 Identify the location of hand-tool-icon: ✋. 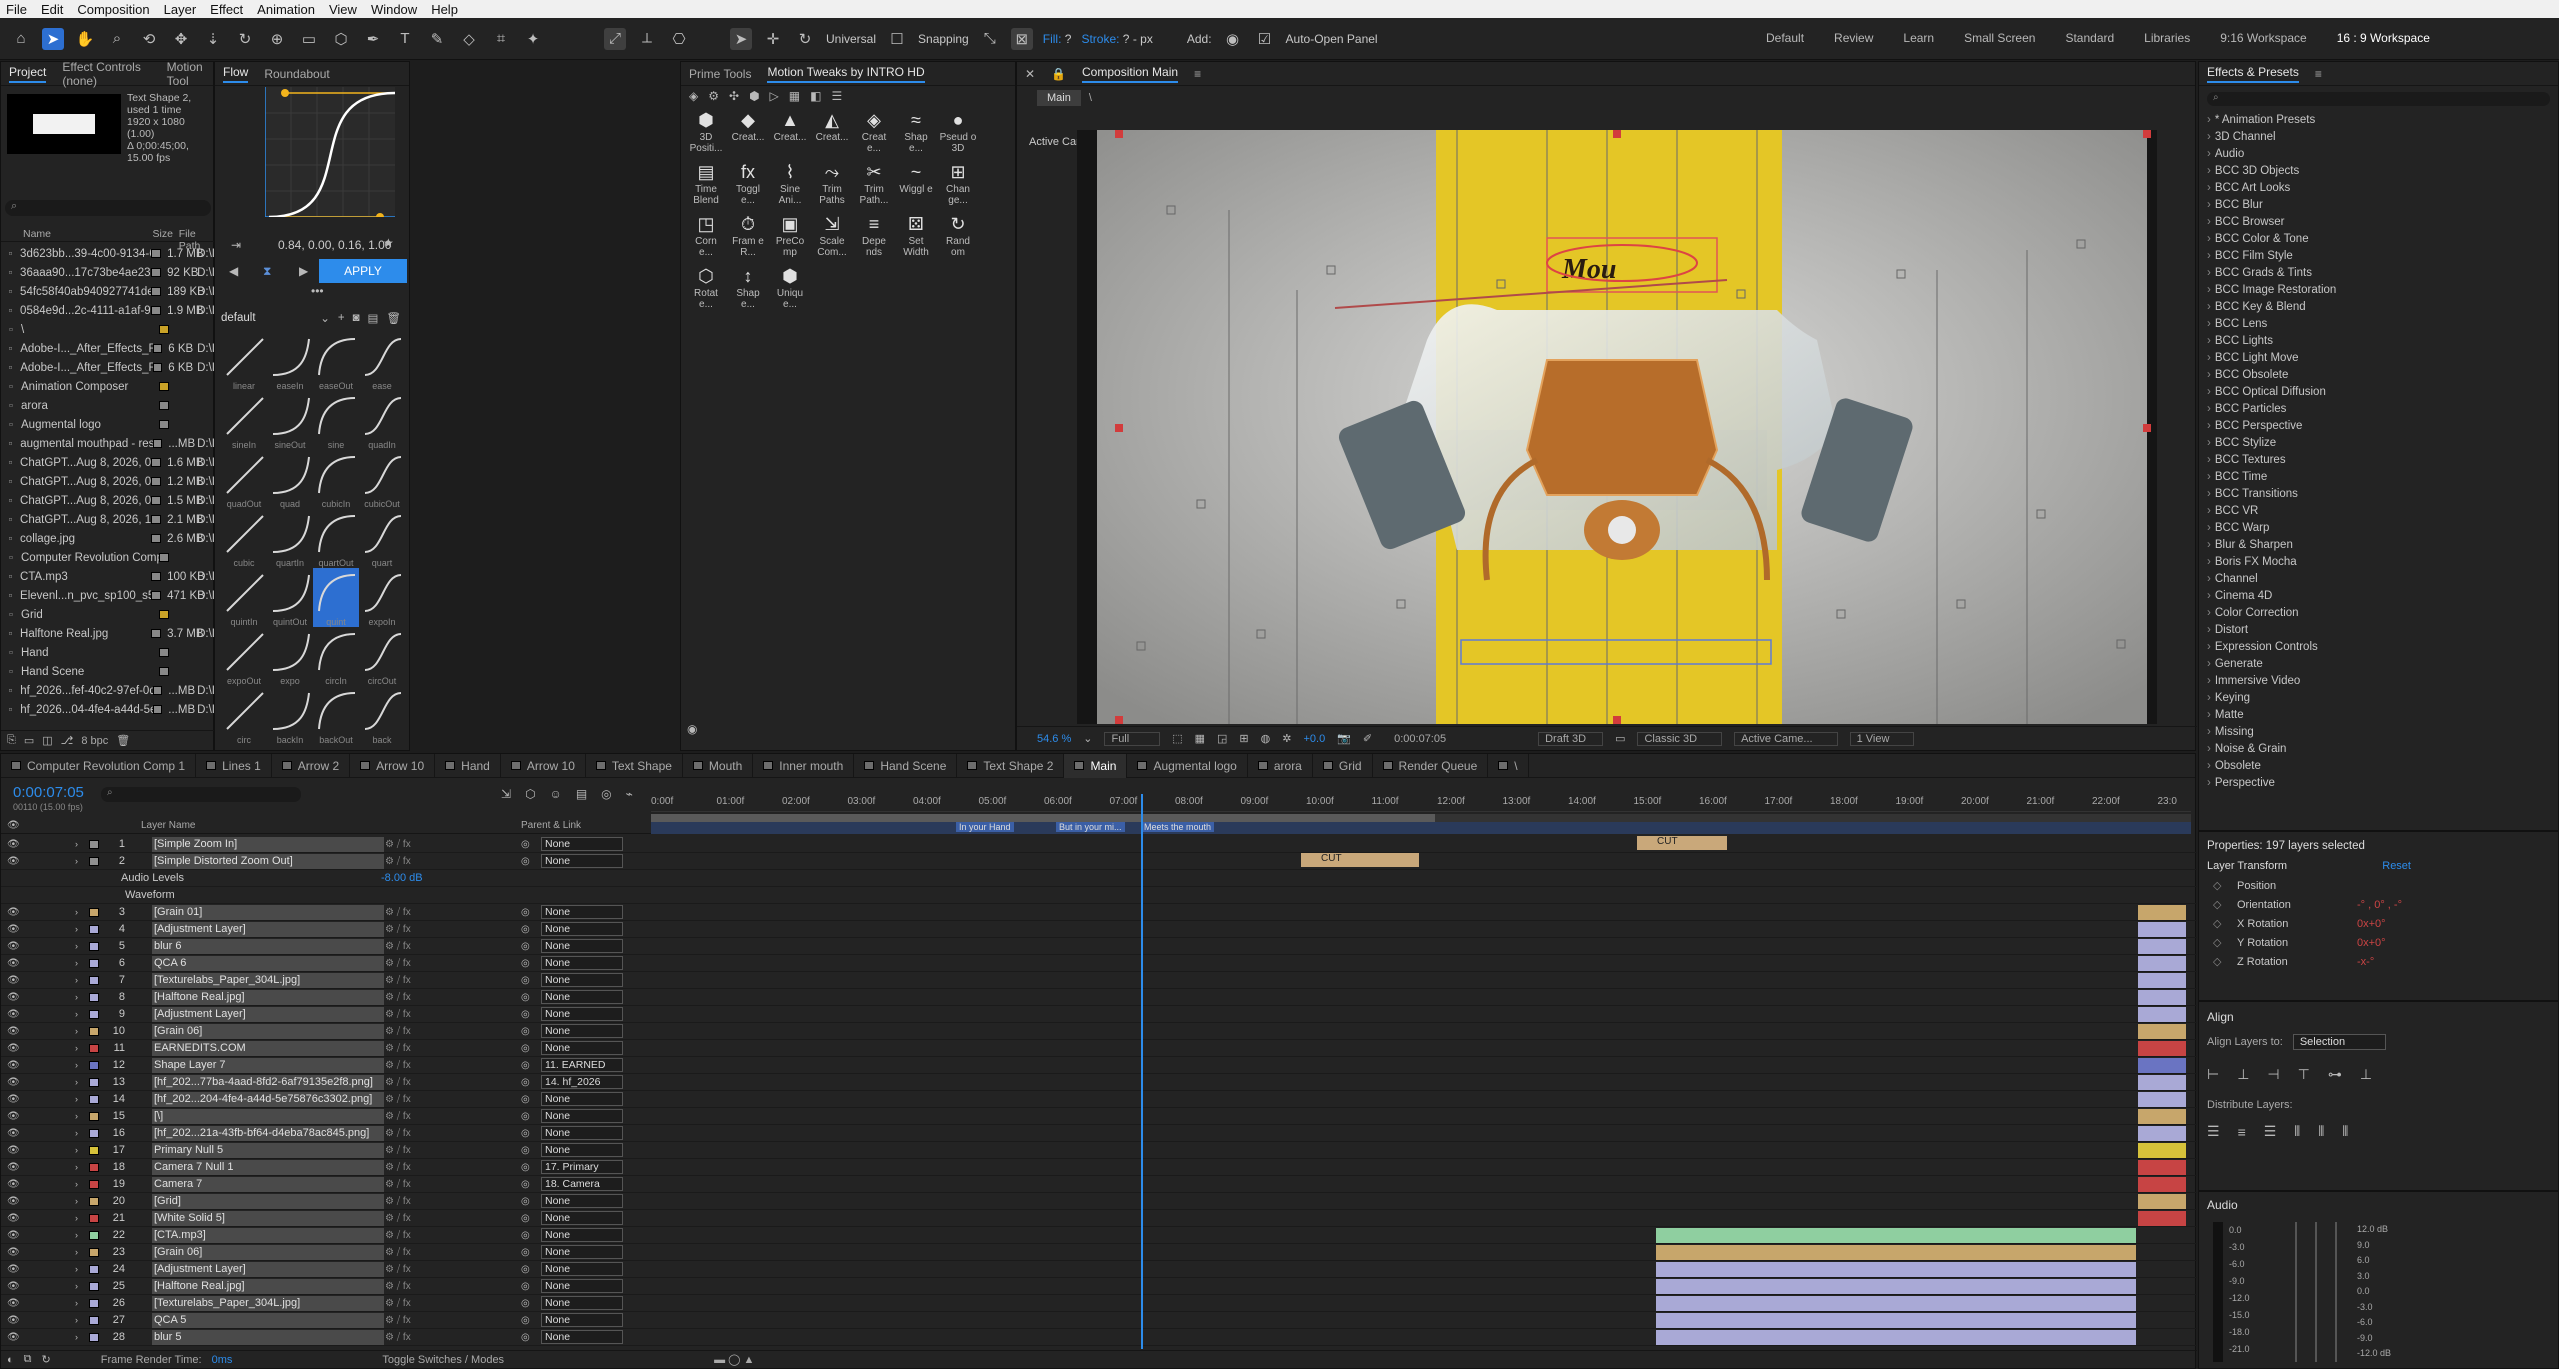
(85, 39).